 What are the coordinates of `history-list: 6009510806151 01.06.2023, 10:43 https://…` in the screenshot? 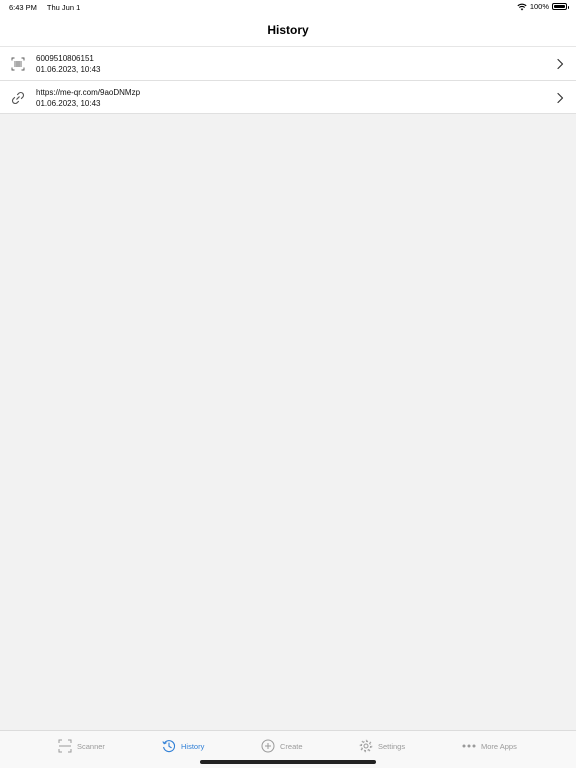 It's located at (288, 80).